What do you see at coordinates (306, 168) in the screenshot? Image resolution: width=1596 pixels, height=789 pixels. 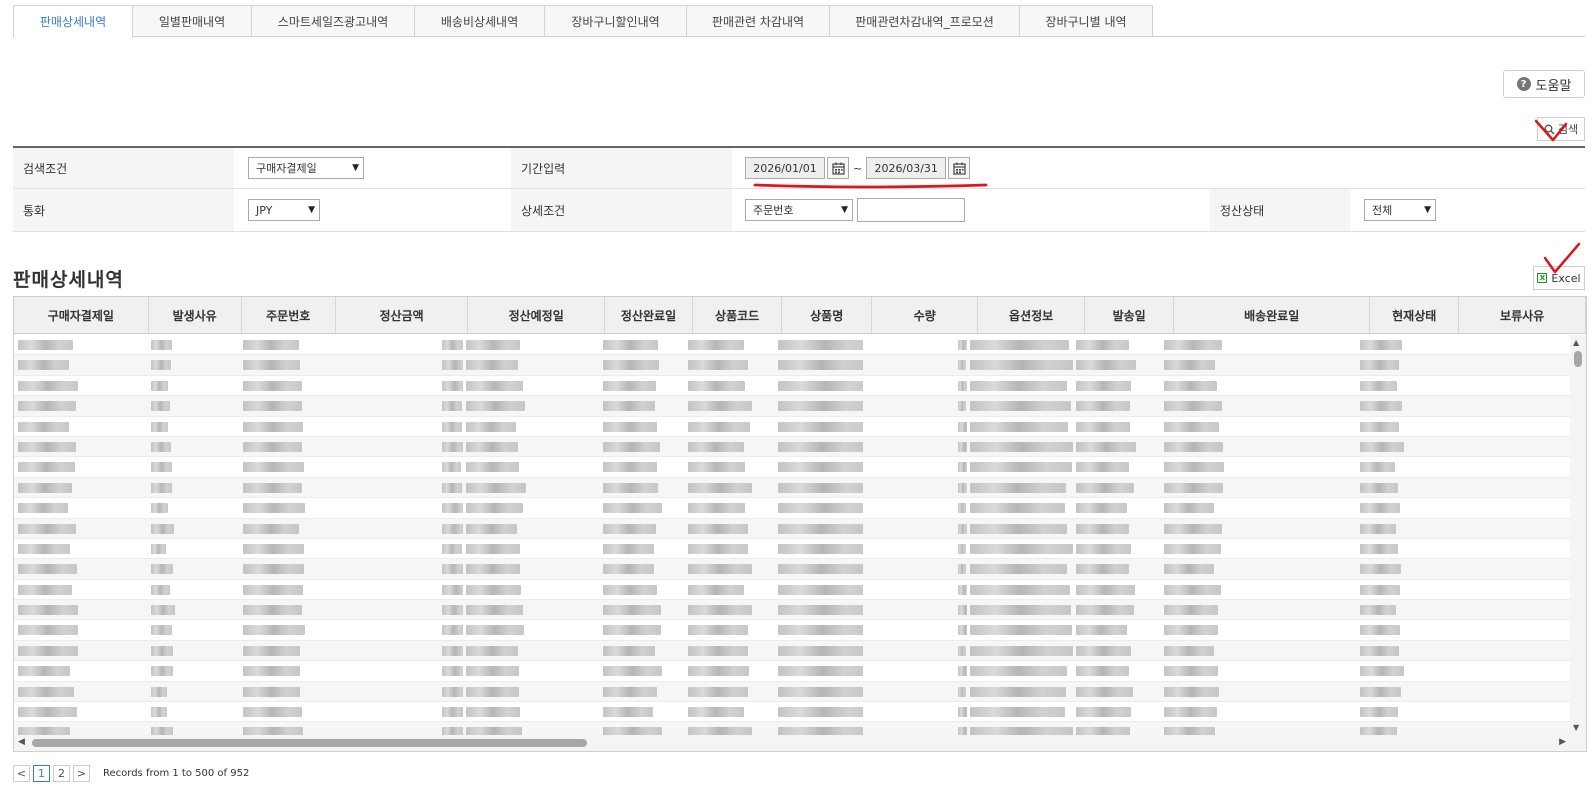 I see `search-condition-select: 구매자결제일 ▼` at bounding box center [306, 168].